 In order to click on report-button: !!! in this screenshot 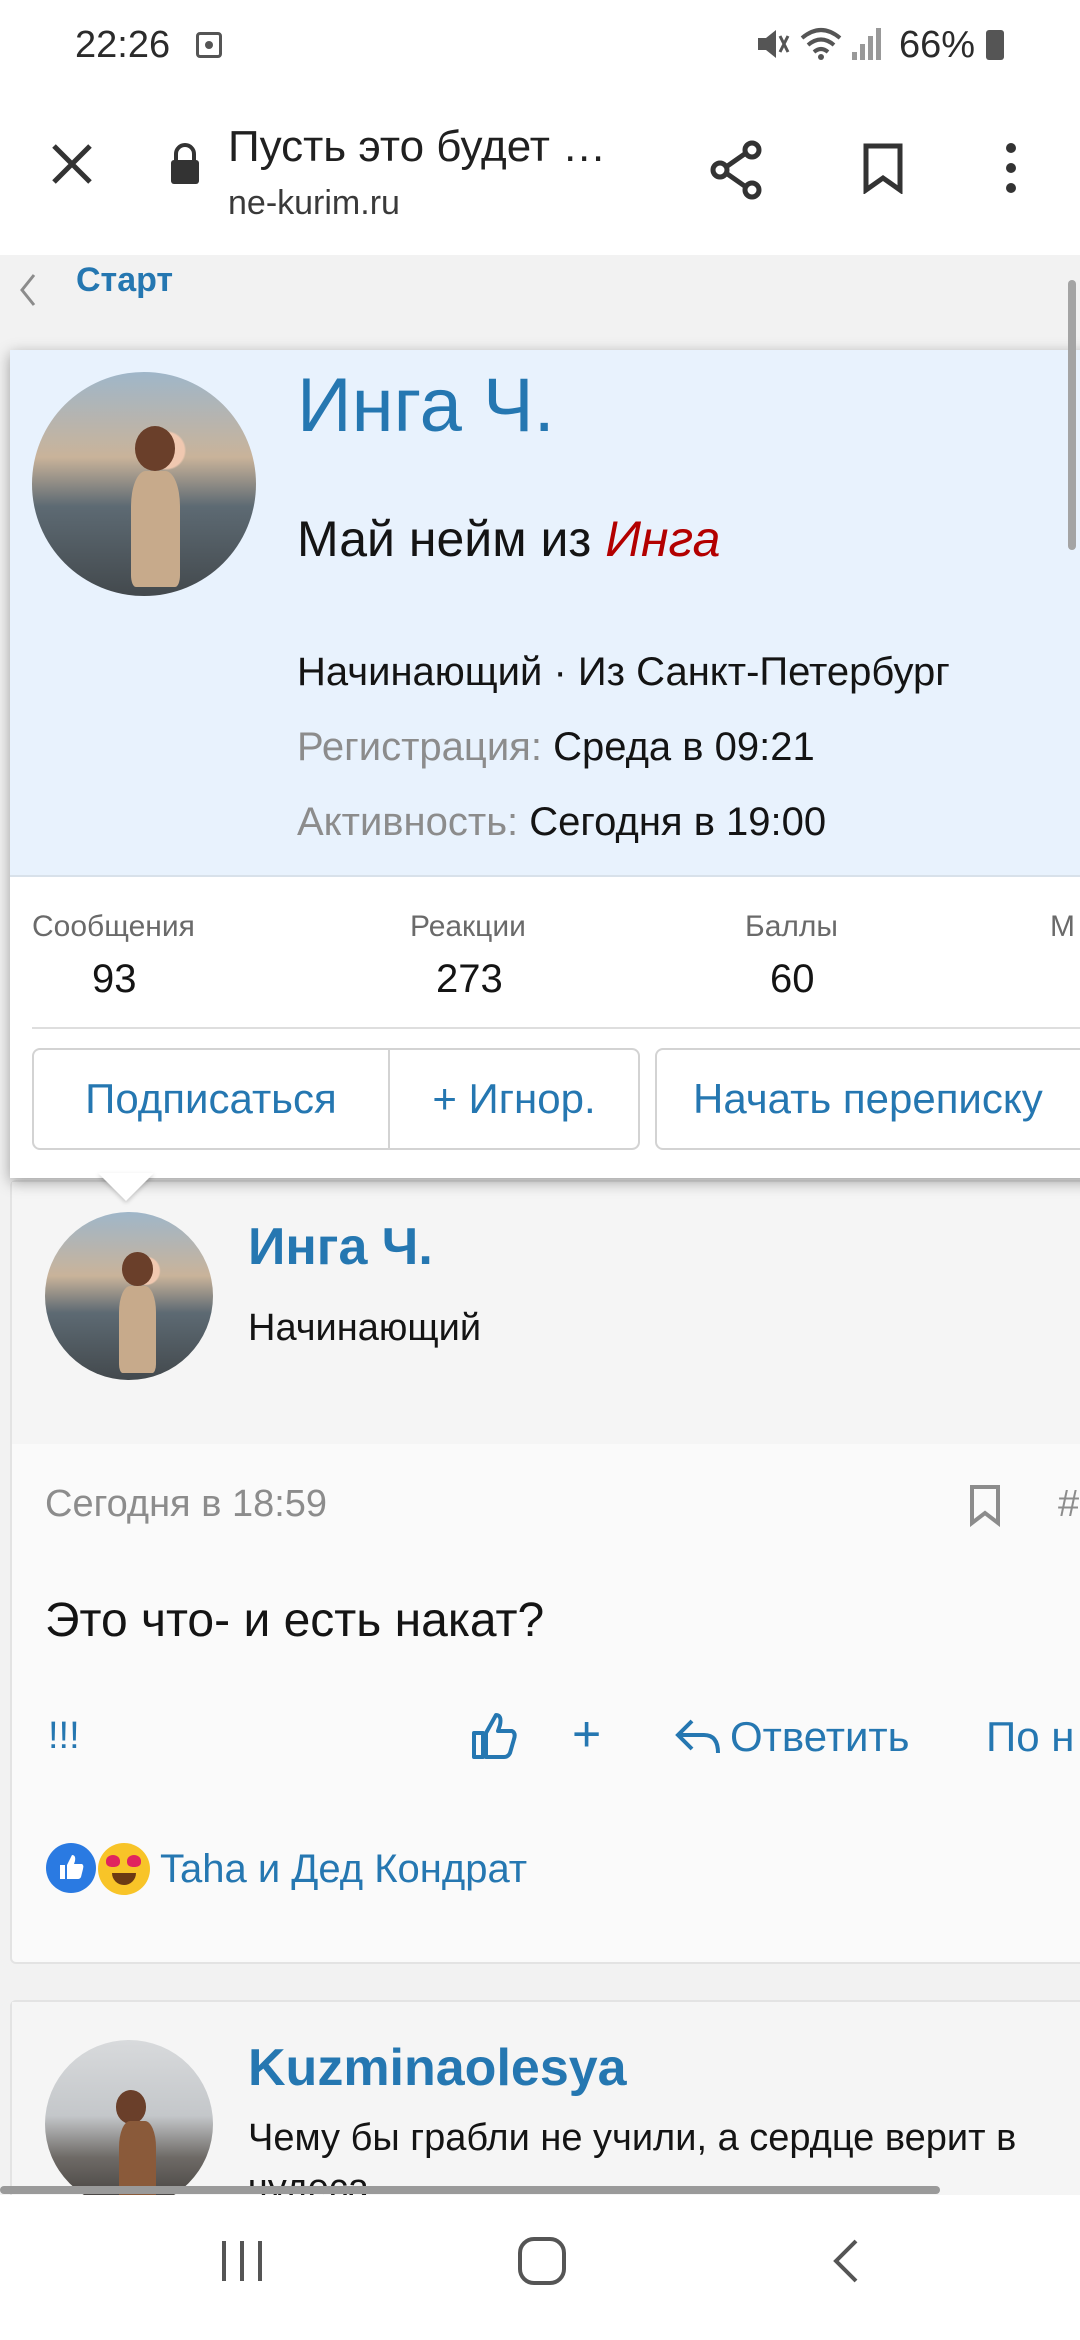, I will do `click(64, 1736)`.